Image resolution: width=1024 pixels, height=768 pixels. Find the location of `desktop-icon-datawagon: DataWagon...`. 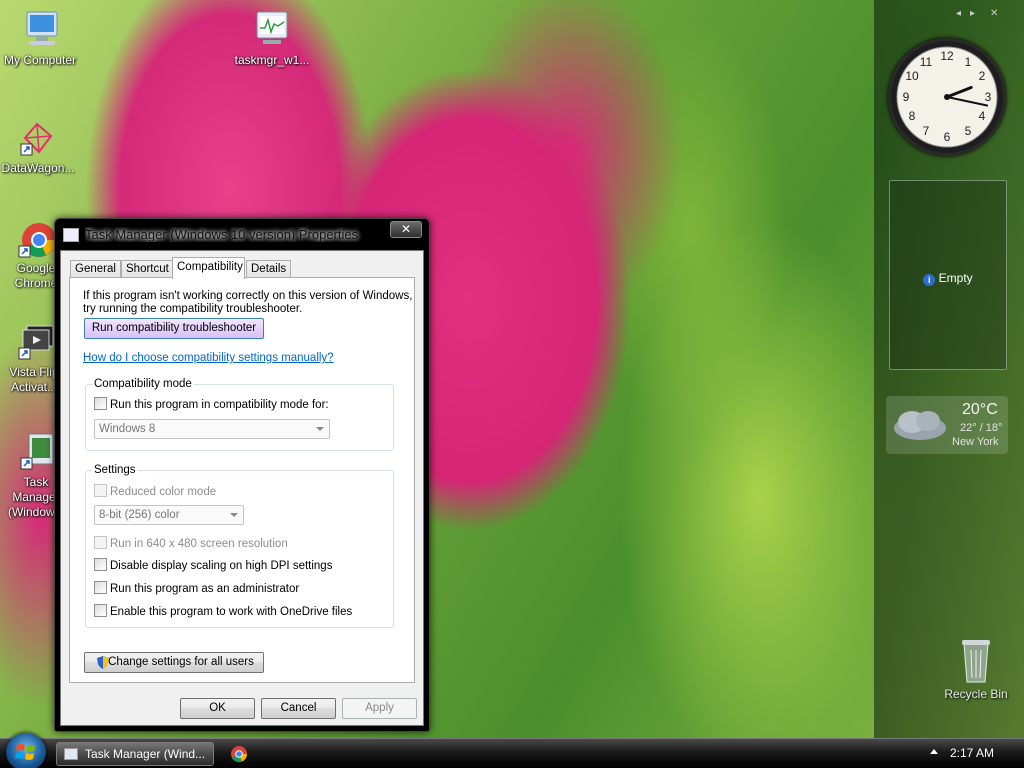

desktop-icon-datawagon: DataWagon... is located at coordinates (39, 147).